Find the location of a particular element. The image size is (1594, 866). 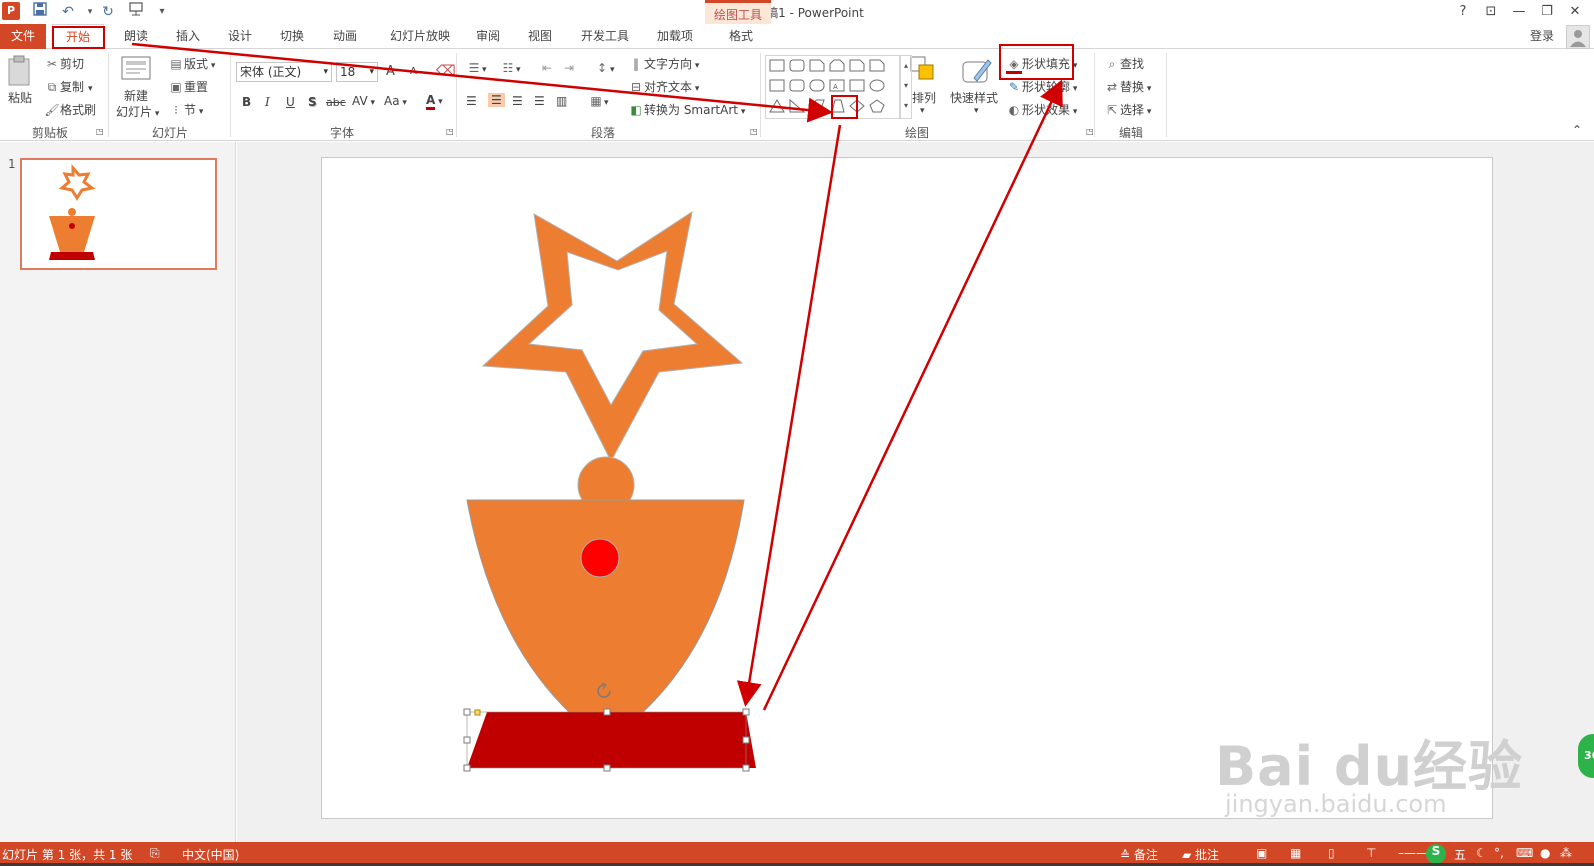

notes-button: ≙ 备注 is located at coordinates (1139, 854).